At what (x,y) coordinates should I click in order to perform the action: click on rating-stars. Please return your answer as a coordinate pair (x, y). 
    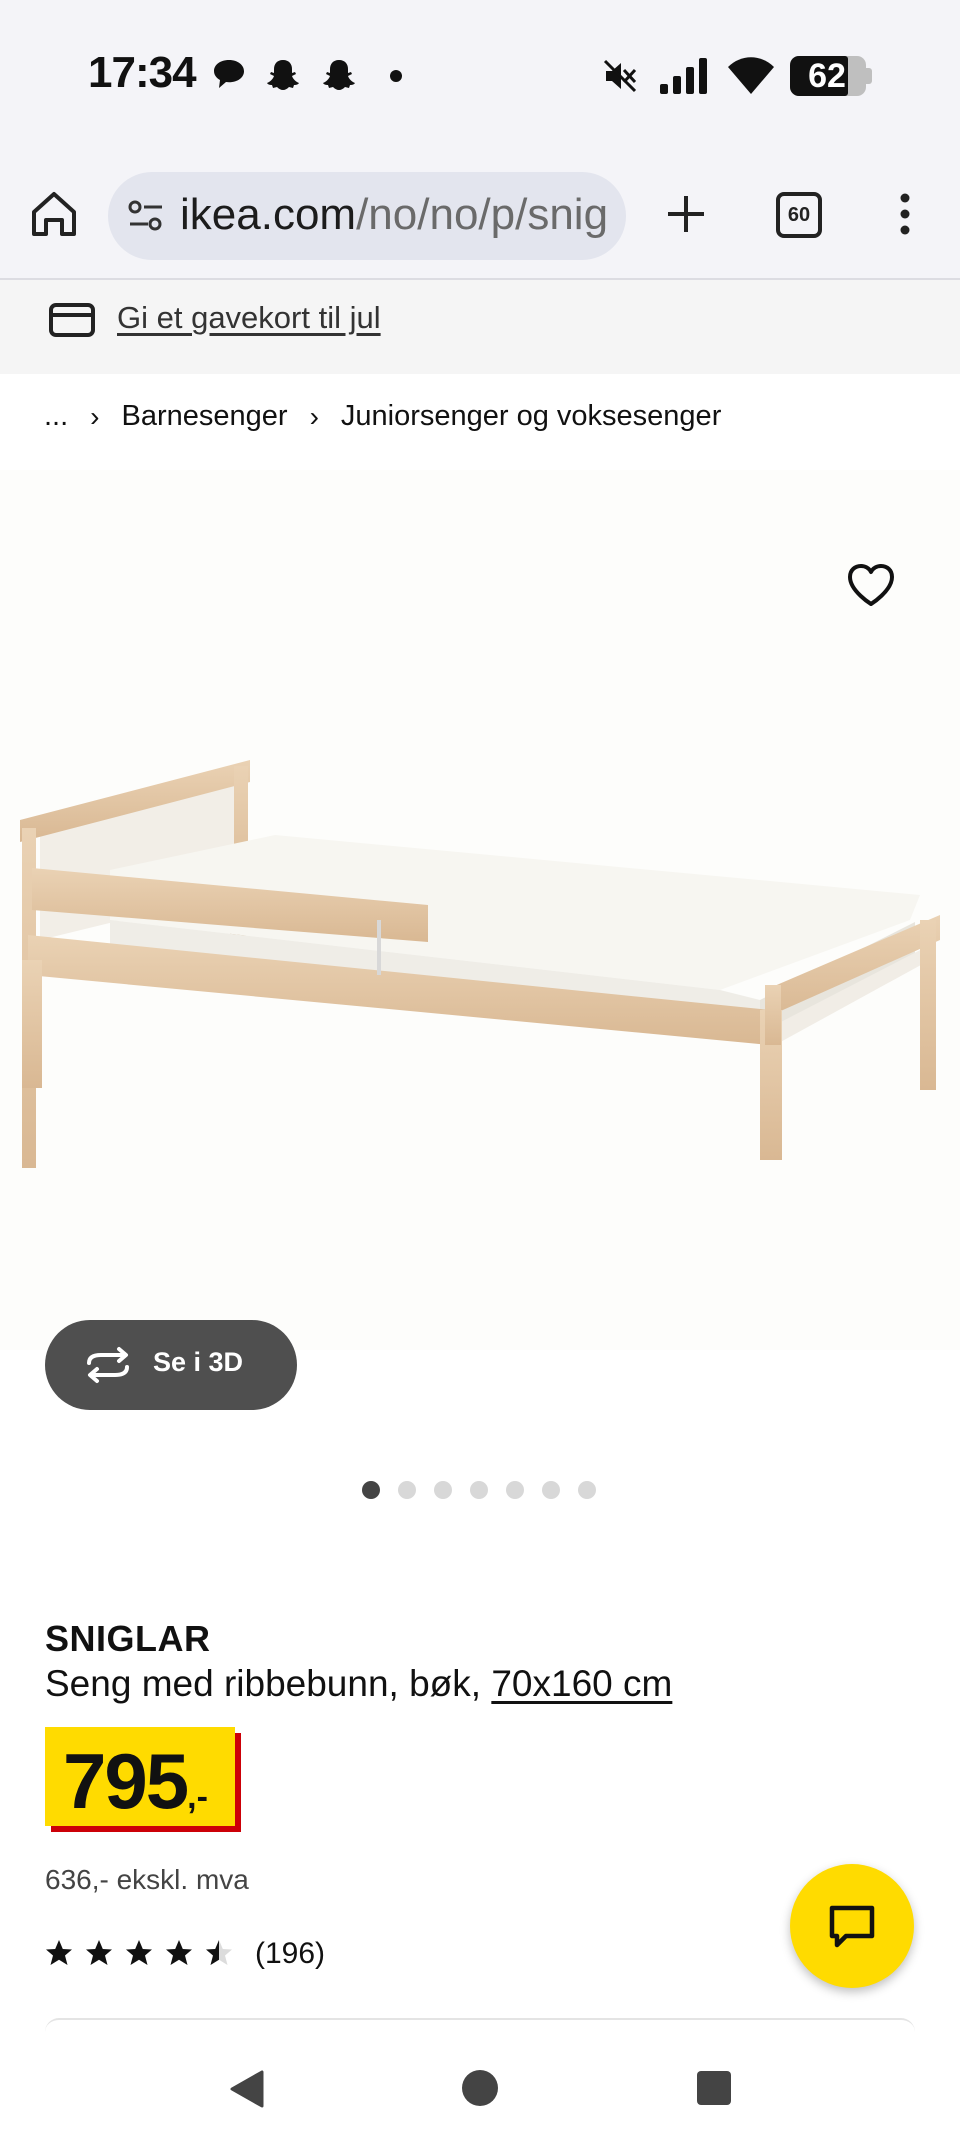
    Looking at the image, I should click on (139, 1952).